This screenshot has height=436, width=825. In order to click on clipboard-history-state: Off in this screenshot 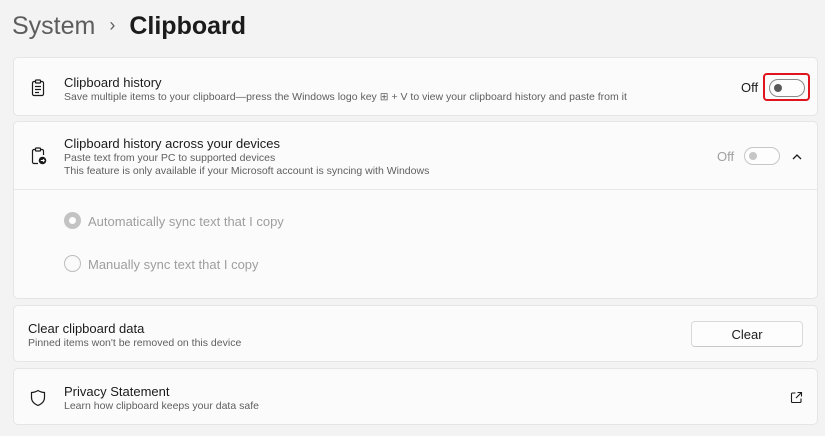, I will do `click(750, 87)`.